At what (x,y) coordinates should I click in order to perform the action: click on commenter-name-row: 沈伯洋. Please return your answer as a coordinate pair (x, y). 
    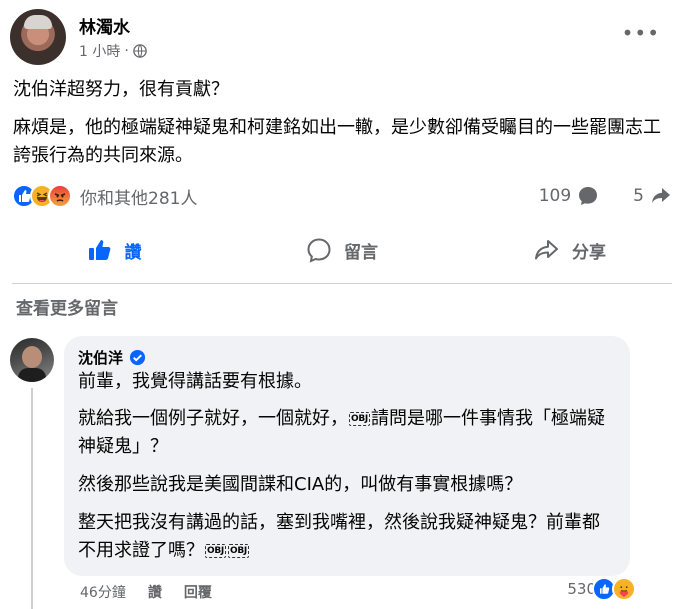
    Looking at the image, I should click on (347, 357).